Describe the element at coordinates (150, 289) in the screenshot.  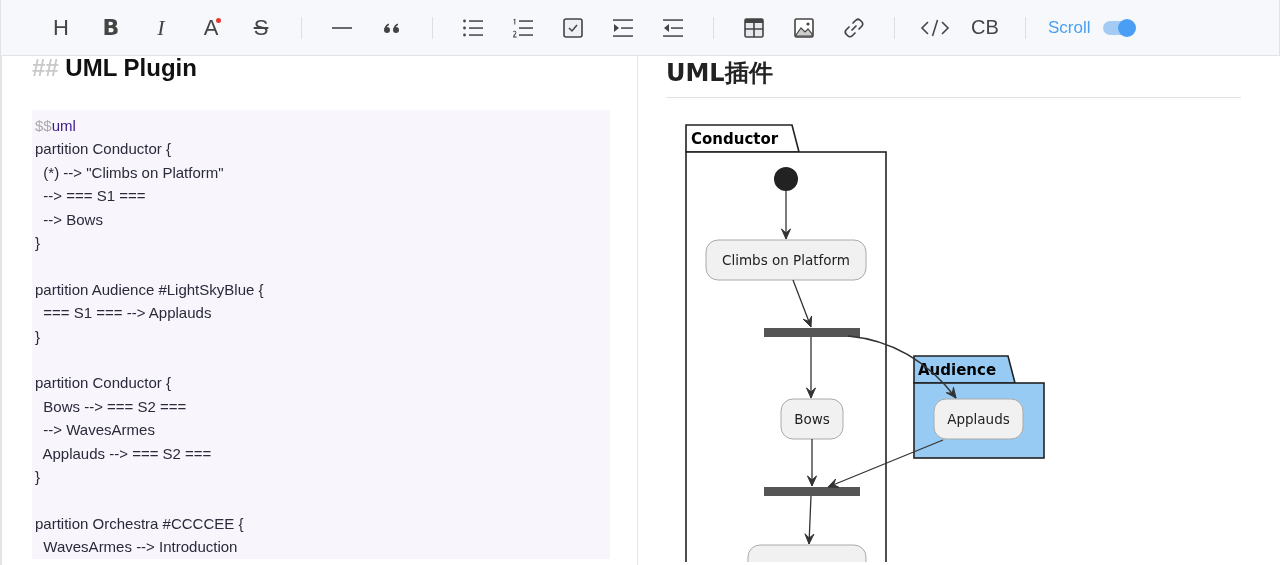
I see `code-line: partition Audience #LightSkyBlue {` at that location.